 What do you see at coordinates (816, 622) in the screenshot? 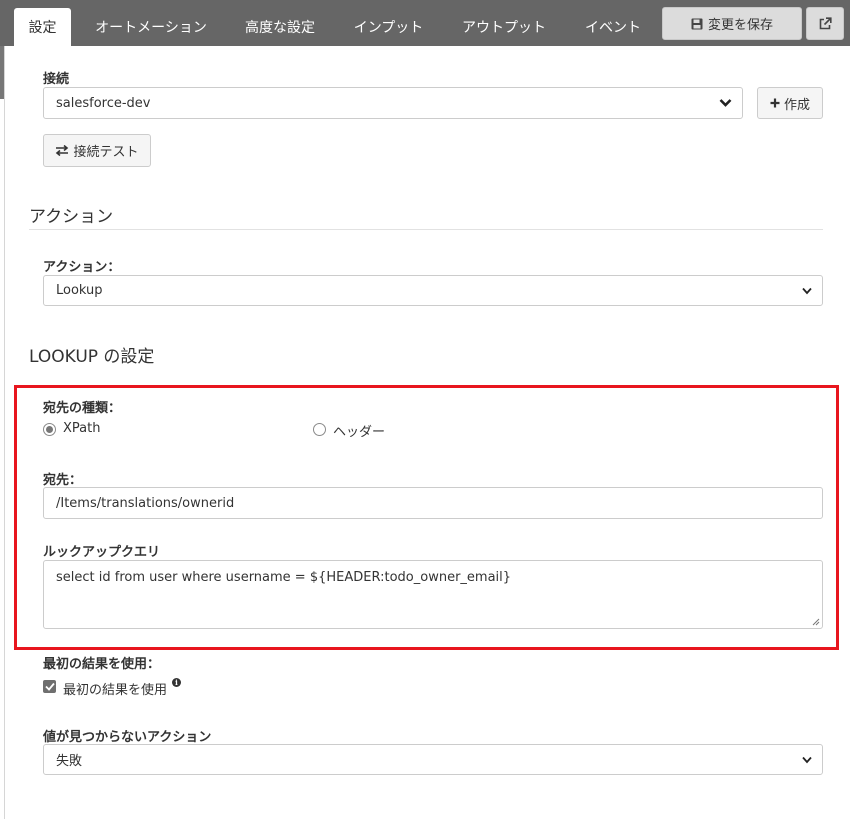
I see `resize-grip-icon` at bounding box center [816, 622].